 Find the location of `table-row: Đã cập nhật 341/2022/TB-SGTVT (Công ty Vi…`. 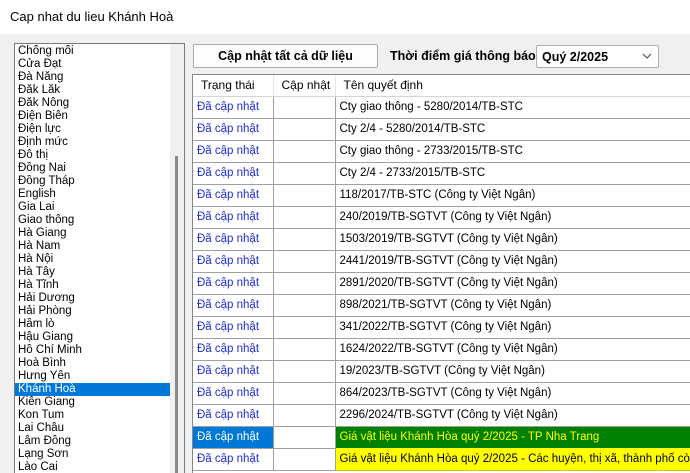

table-row: Đã cập nhật 341/2022/TB-SGTVT (Công ty Vi… is located at coordinates (441, 327).